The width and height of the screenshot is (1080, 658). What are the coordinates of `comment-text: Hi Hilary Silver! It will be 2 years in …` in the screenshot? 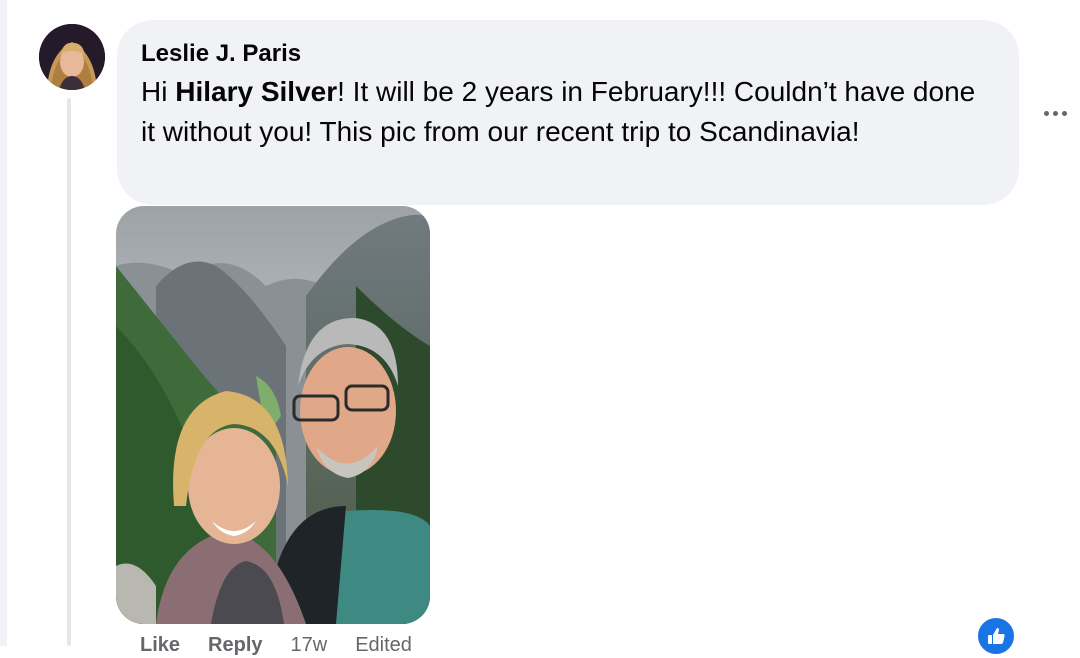 It's located at (566, 112).